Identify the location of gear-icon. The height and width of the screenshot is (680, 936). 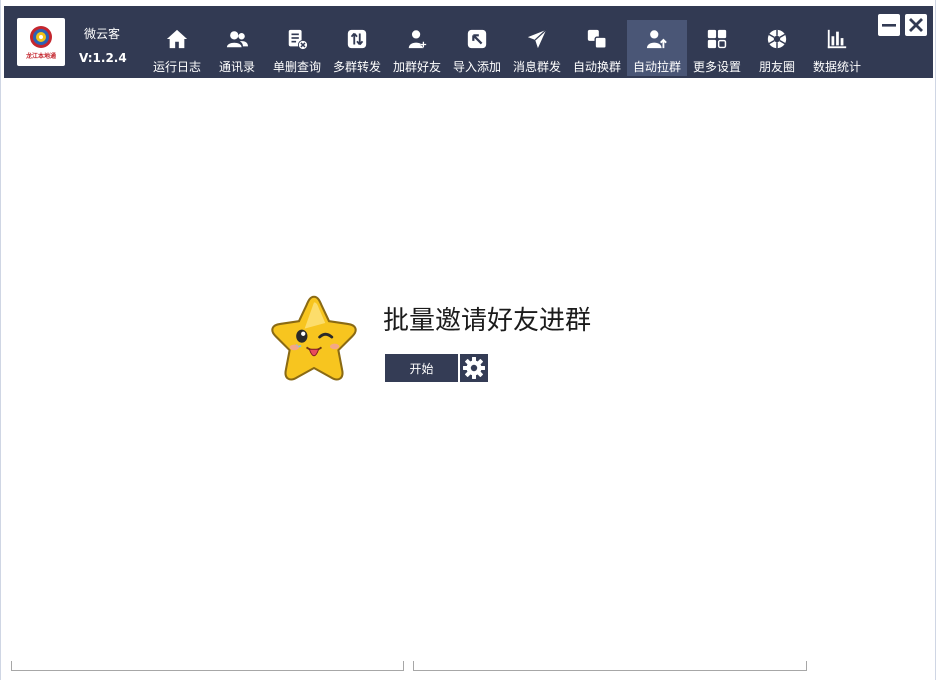
(474, 368).